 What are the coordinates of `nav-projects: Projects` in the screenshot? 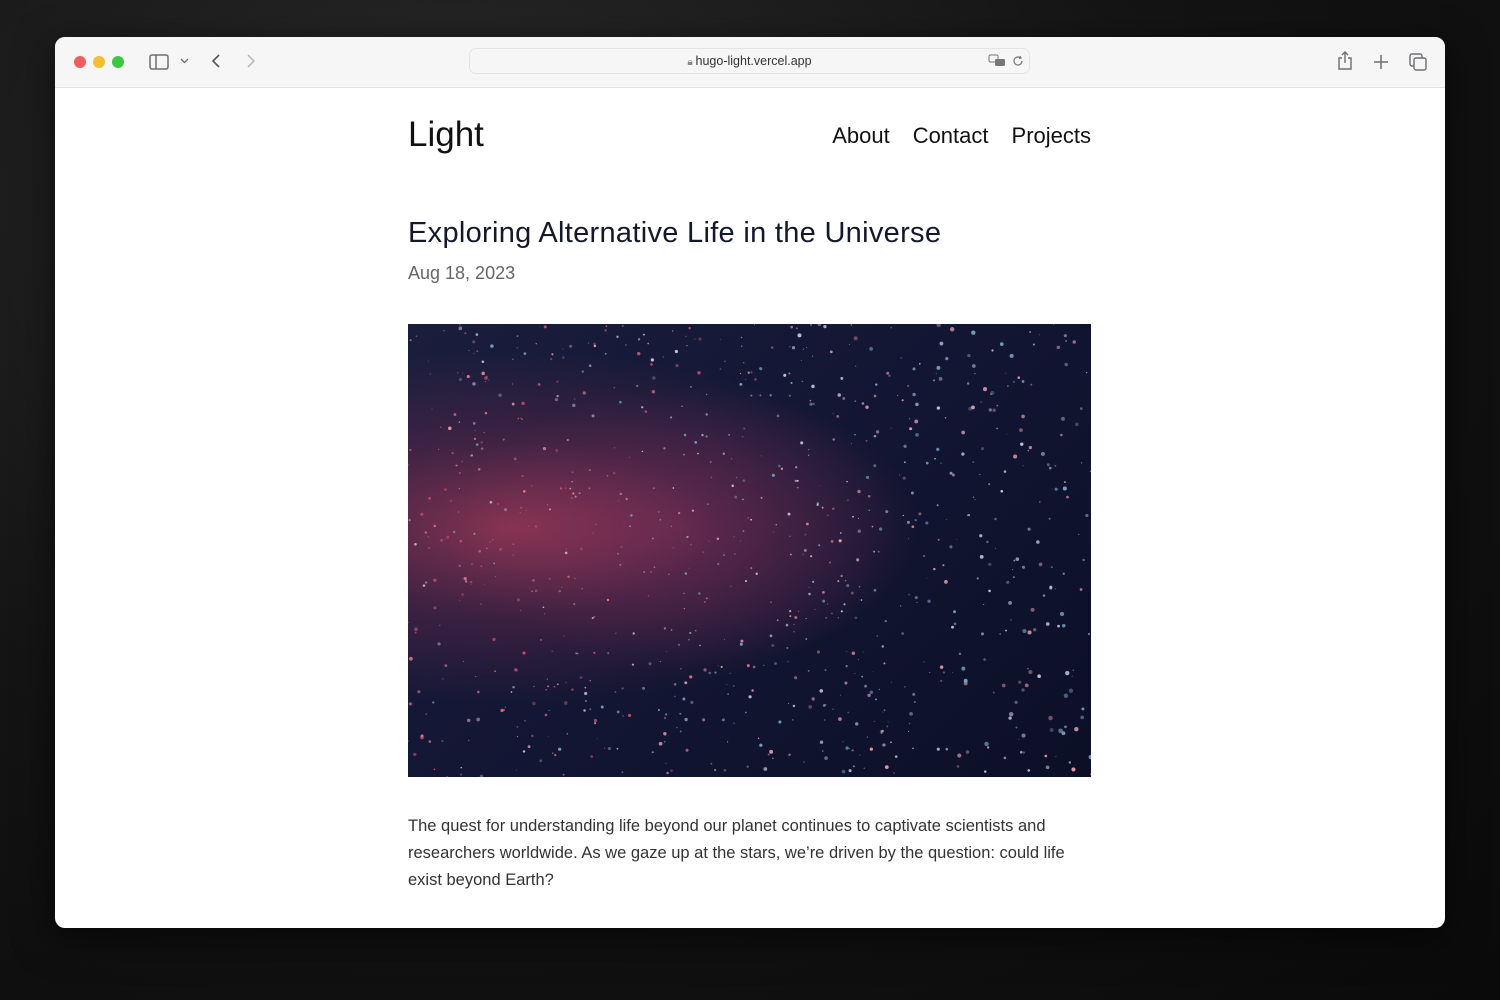 It's located at (1051, 136).